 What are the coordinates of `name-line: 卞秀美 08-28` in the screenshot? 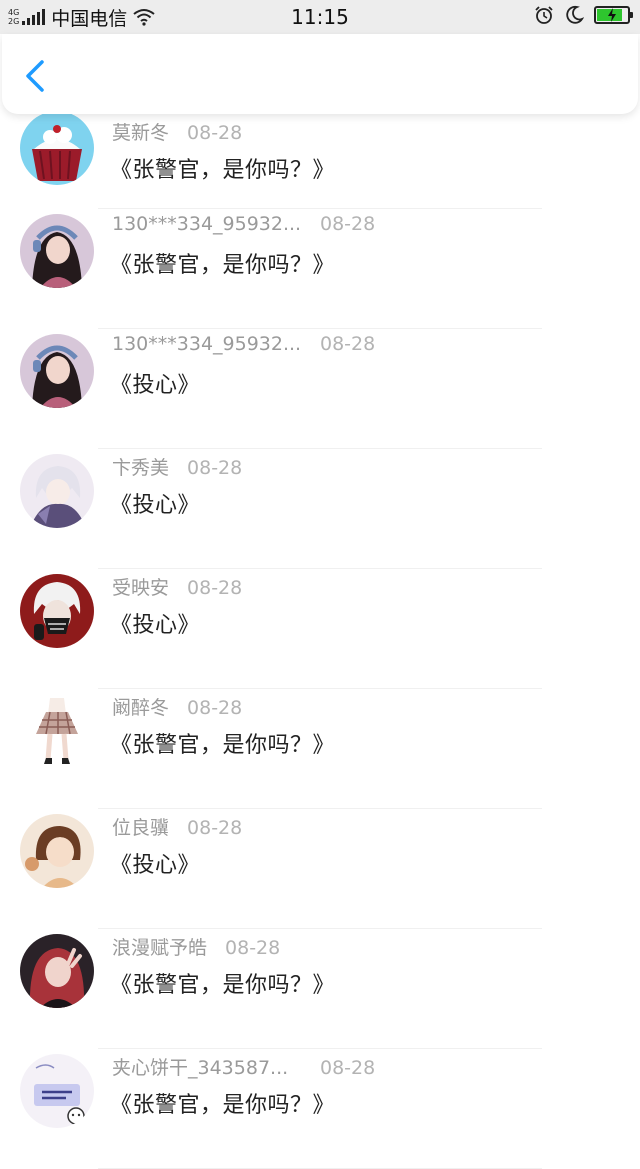 It's located at (177, 466).